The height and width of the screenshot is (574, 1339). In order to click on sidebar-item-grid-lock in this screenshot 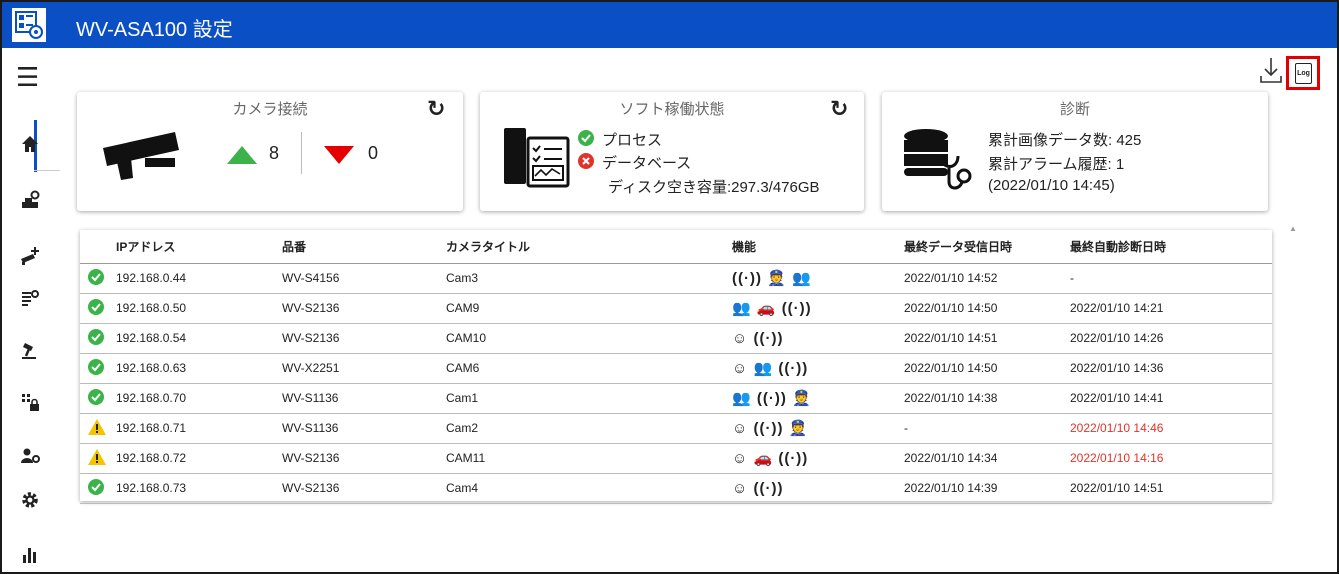, I will do `click(30, 402)`.